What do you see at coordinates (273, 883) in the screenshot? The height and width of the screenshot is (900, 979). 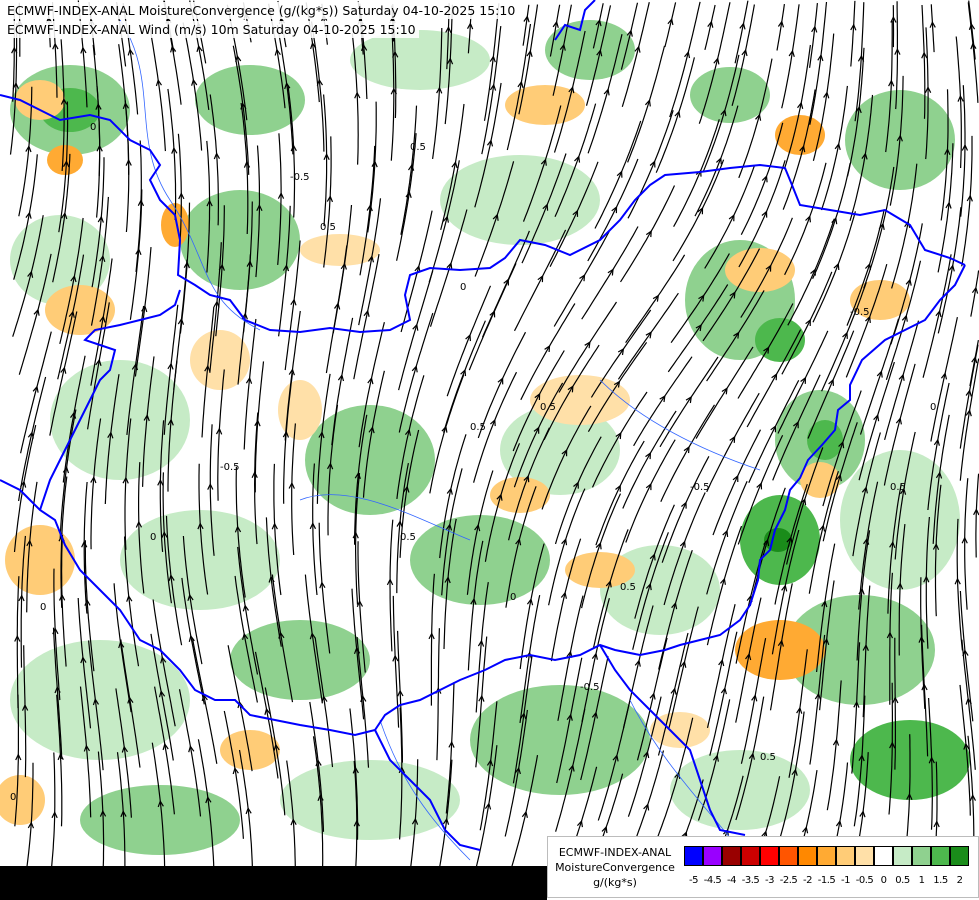 I see `bottom-strip` at bounding box center [273, 883].